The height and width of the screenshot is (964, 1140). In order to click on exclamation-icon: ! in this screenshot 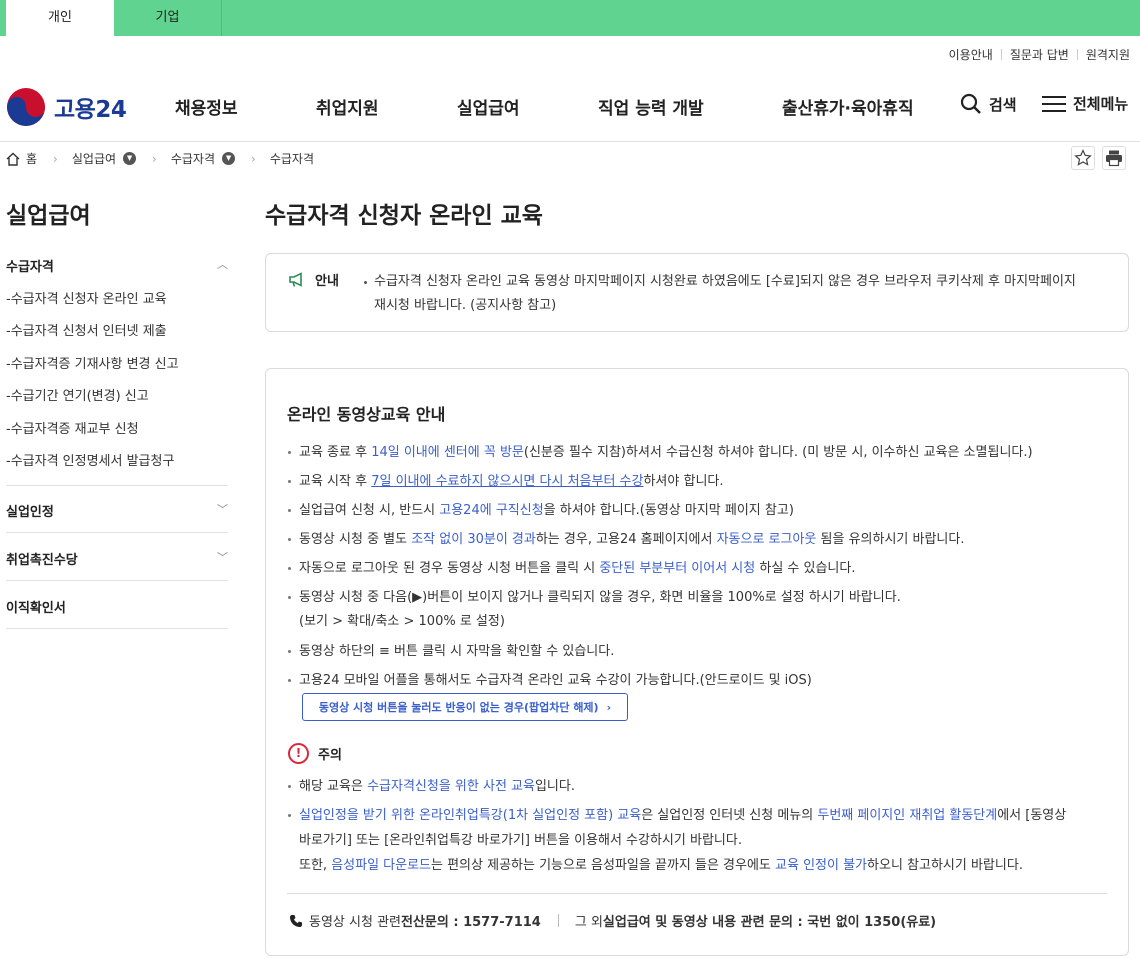, I will do `click(298, 753)`.